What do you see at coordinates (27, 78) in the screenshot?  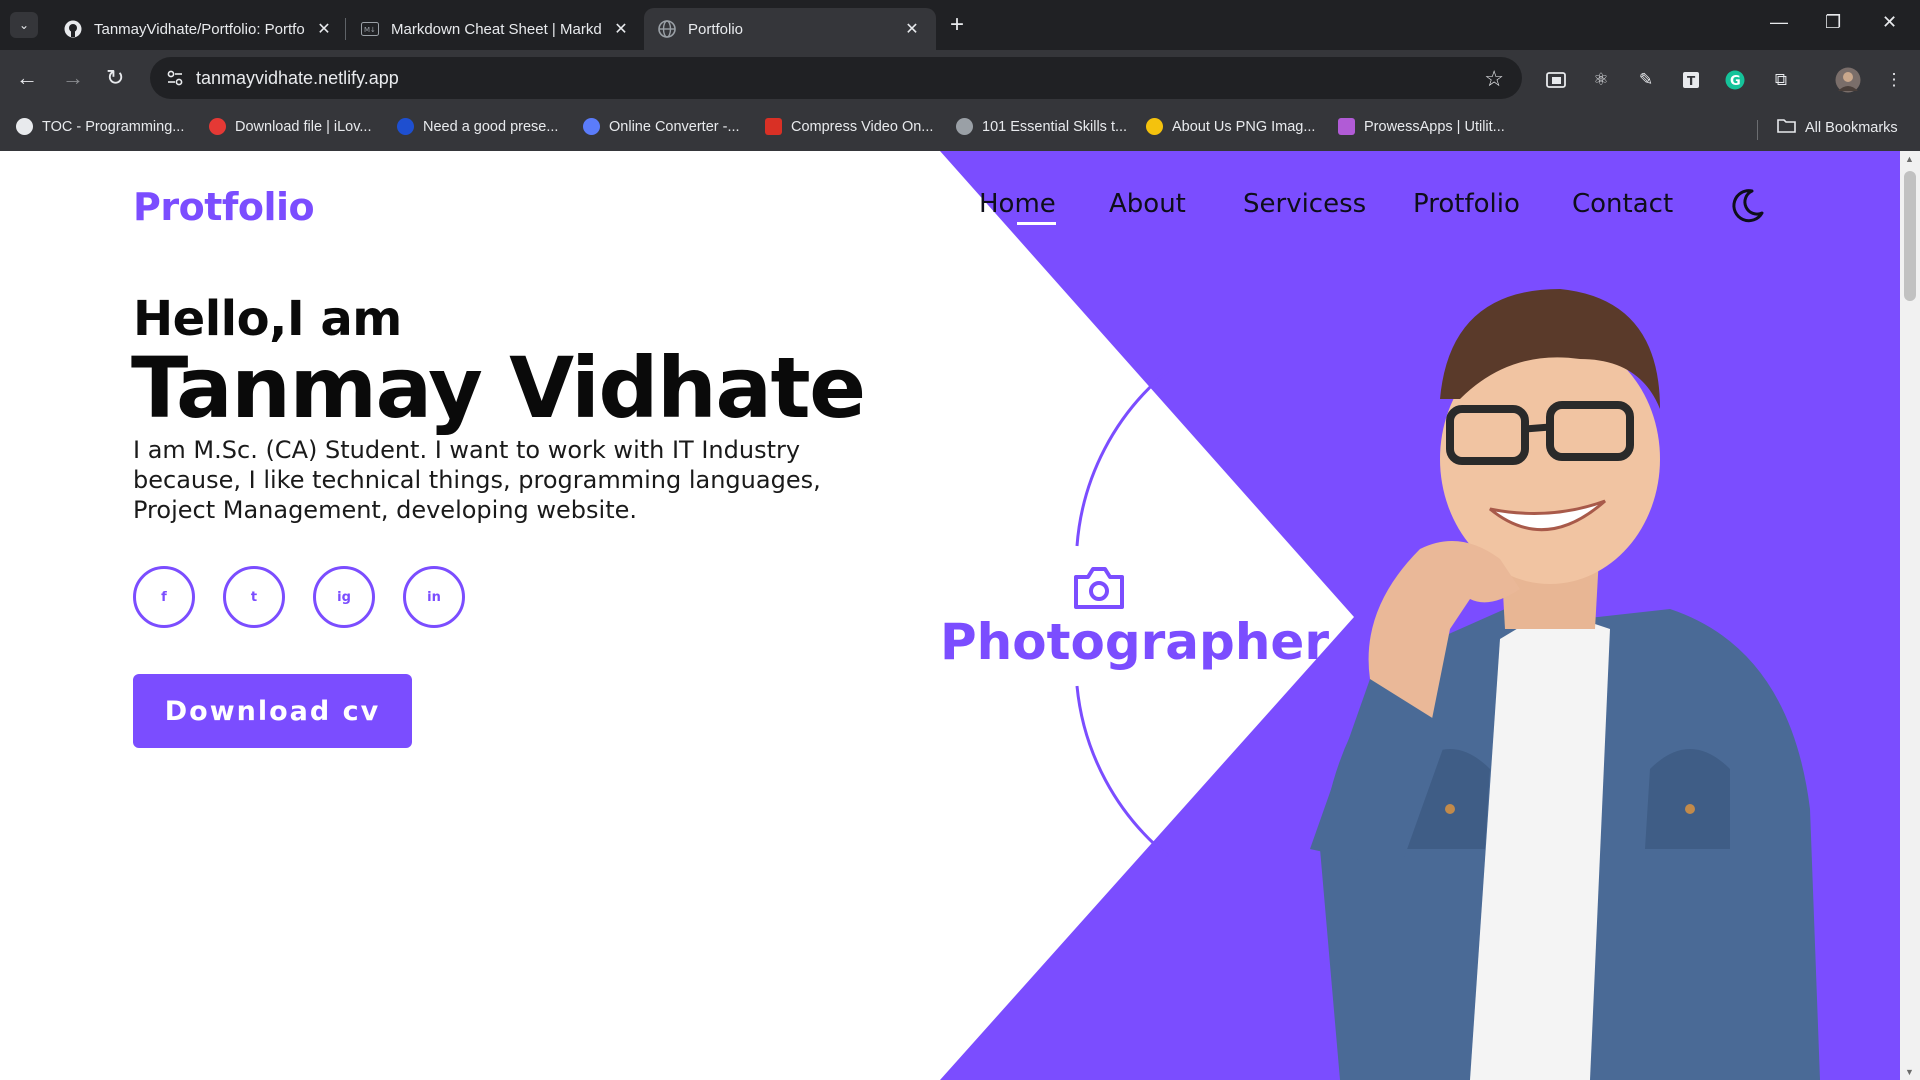 I see `back-button: ←` at bounding box center [27, 78].